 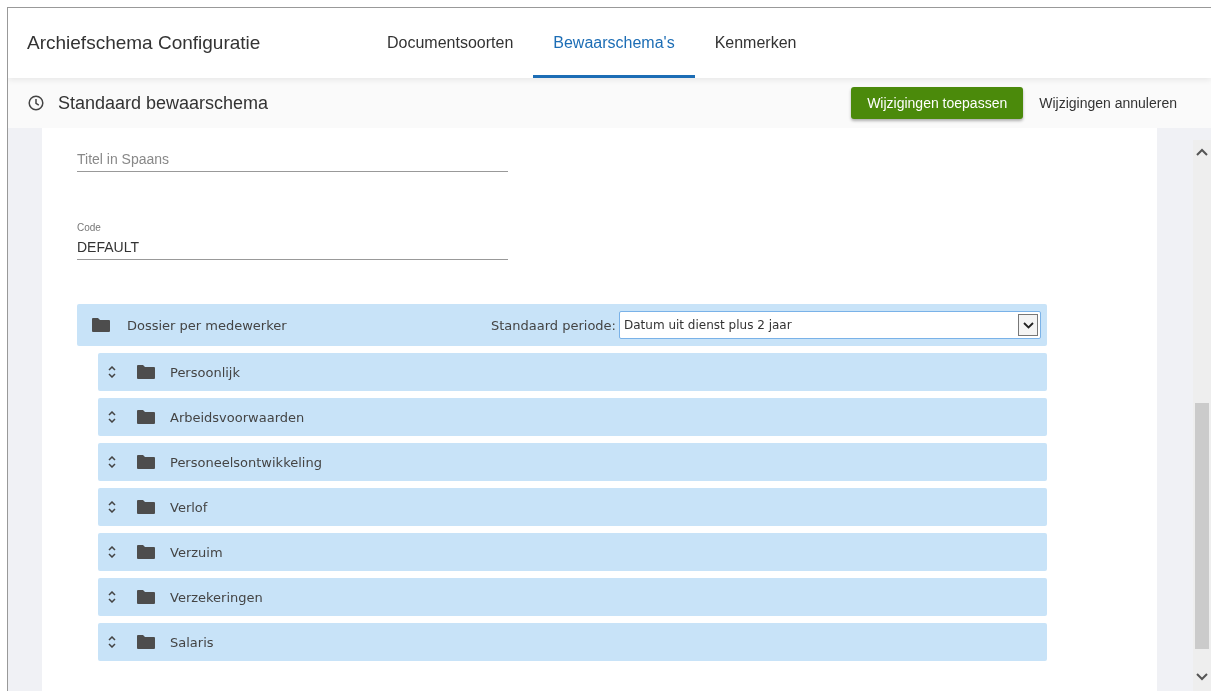 What do you see at coordinates (572, 597) in the screenshot?
I see `folder-row: Verzekeringen` at bounding box center [572, 597].